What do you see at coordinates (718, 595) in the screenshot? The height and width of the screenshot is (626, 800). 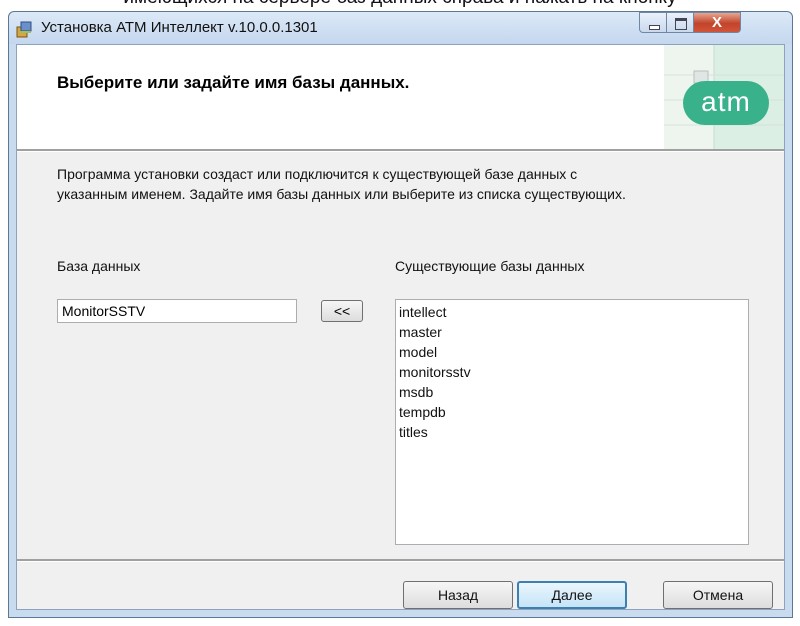 I see `cancel-button: Отмена` at bounding box center [718, 595].